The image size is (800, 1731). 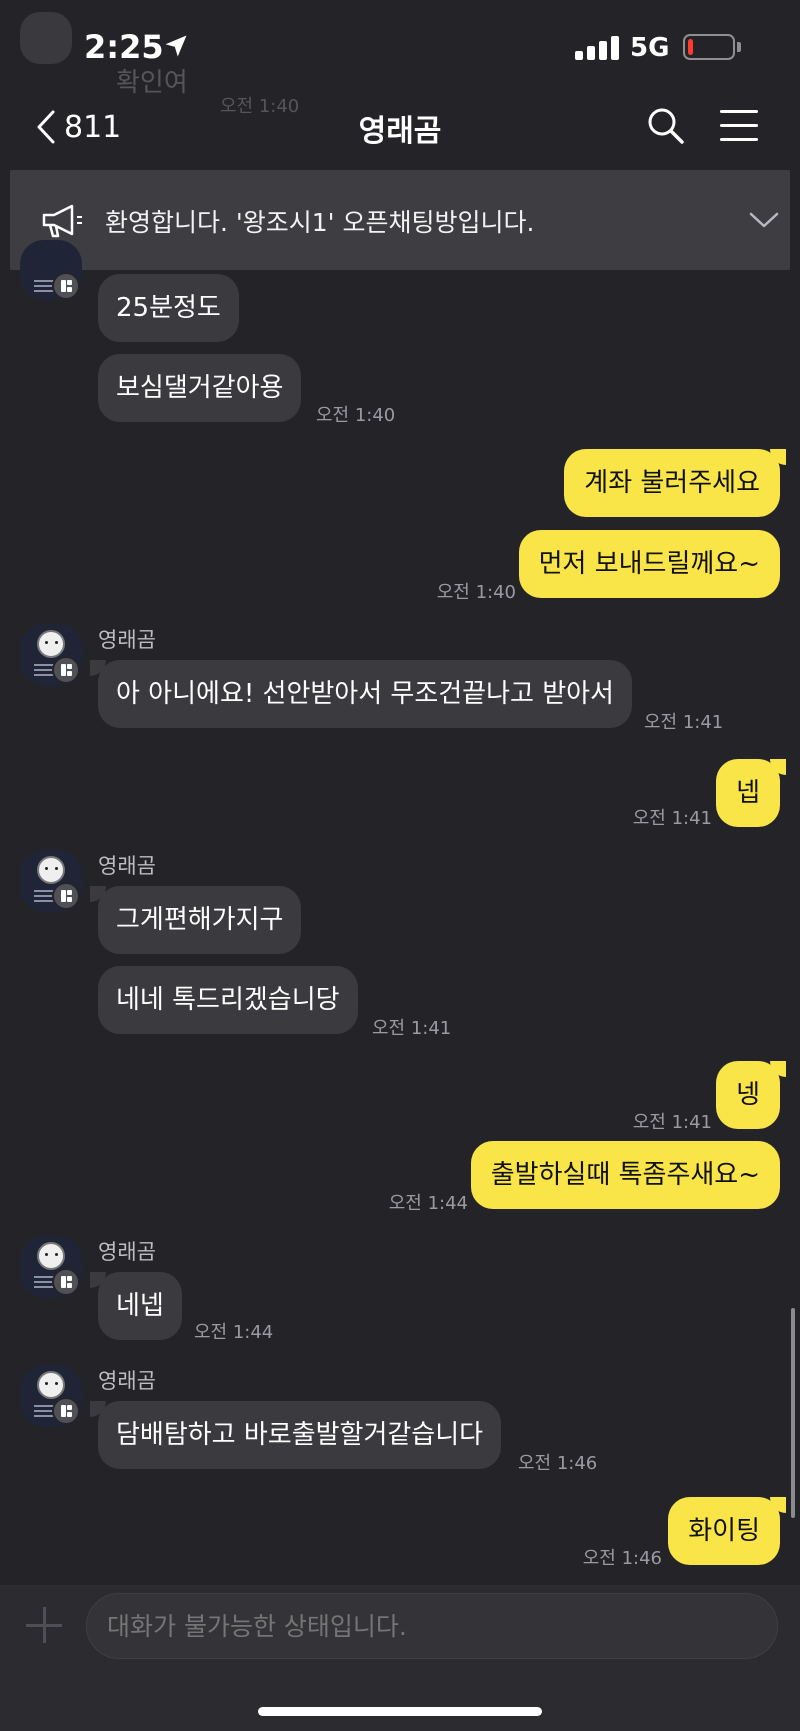 I want to click on location-arrow-icon, so click(x=176, y=46).